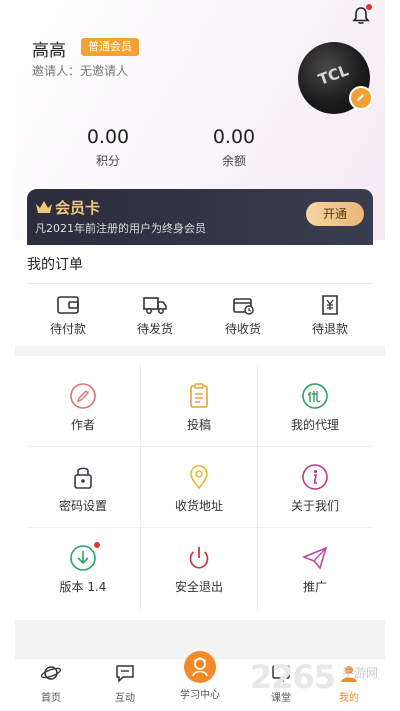  Describe the element at coordinates (242, 329) in the screenshot. I see `order-pending-receipt-label: 待收货` at that location.